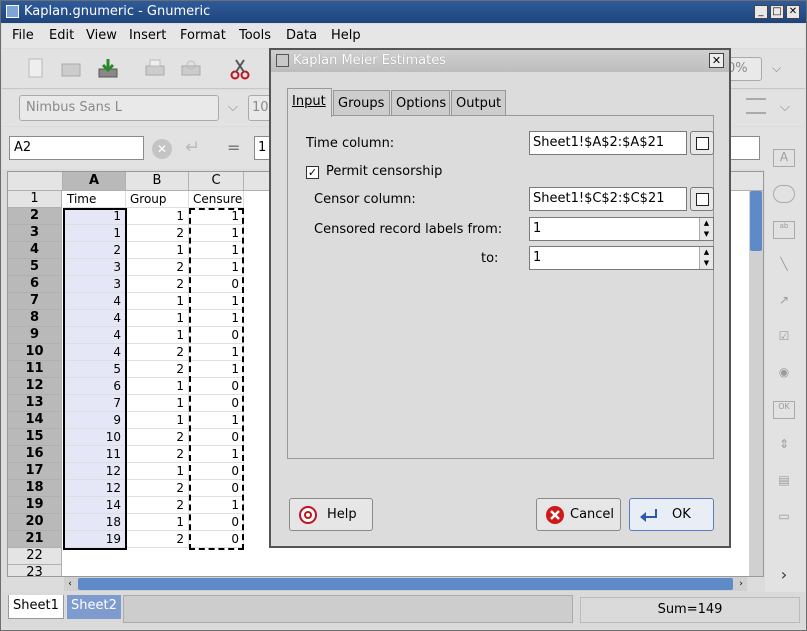 This screenshot has height=631, width=807. I want to click on horizontal-scrollbar: ‹ ›, so click(405, 584).